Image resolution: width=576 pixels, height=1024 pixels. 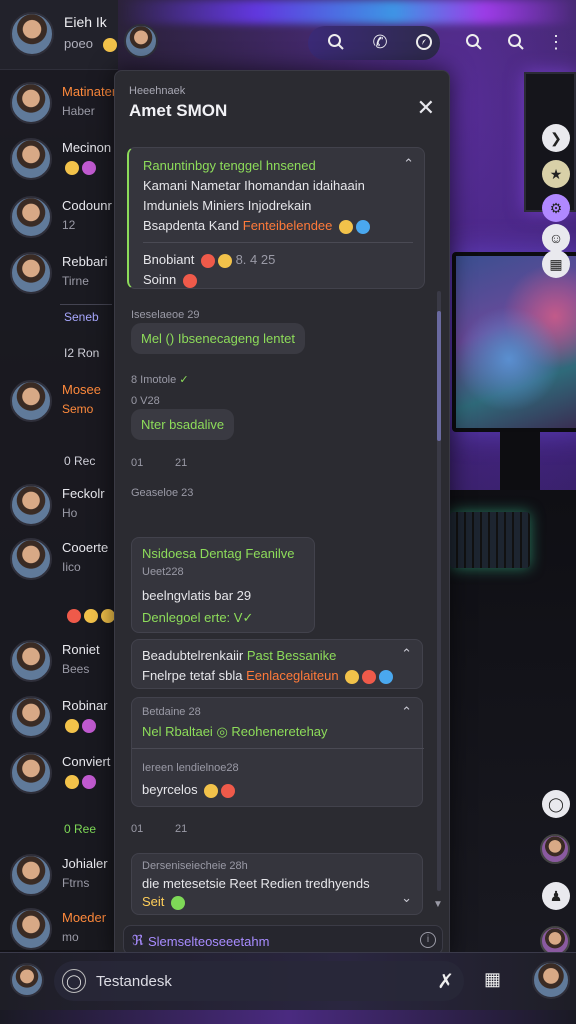 I want to click on more-icon: ⋮, so click(x=556, y=42).